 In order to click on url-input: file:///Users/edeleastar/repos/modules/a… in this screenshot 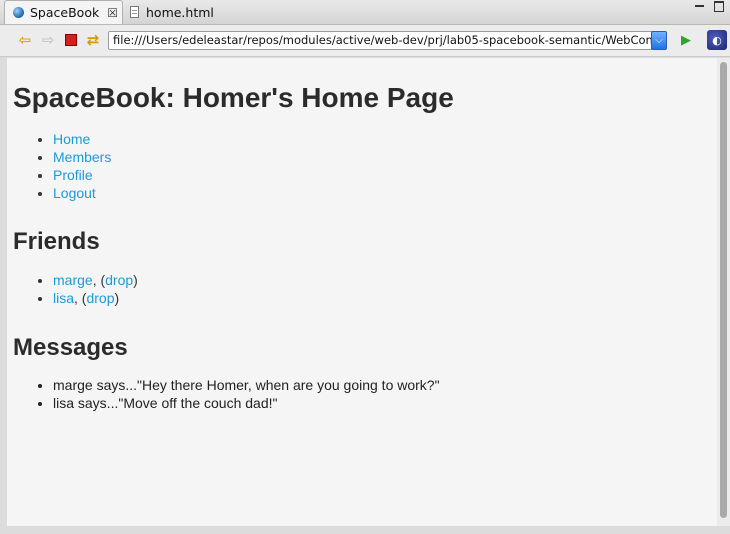, I will do `click(387, 40)`.